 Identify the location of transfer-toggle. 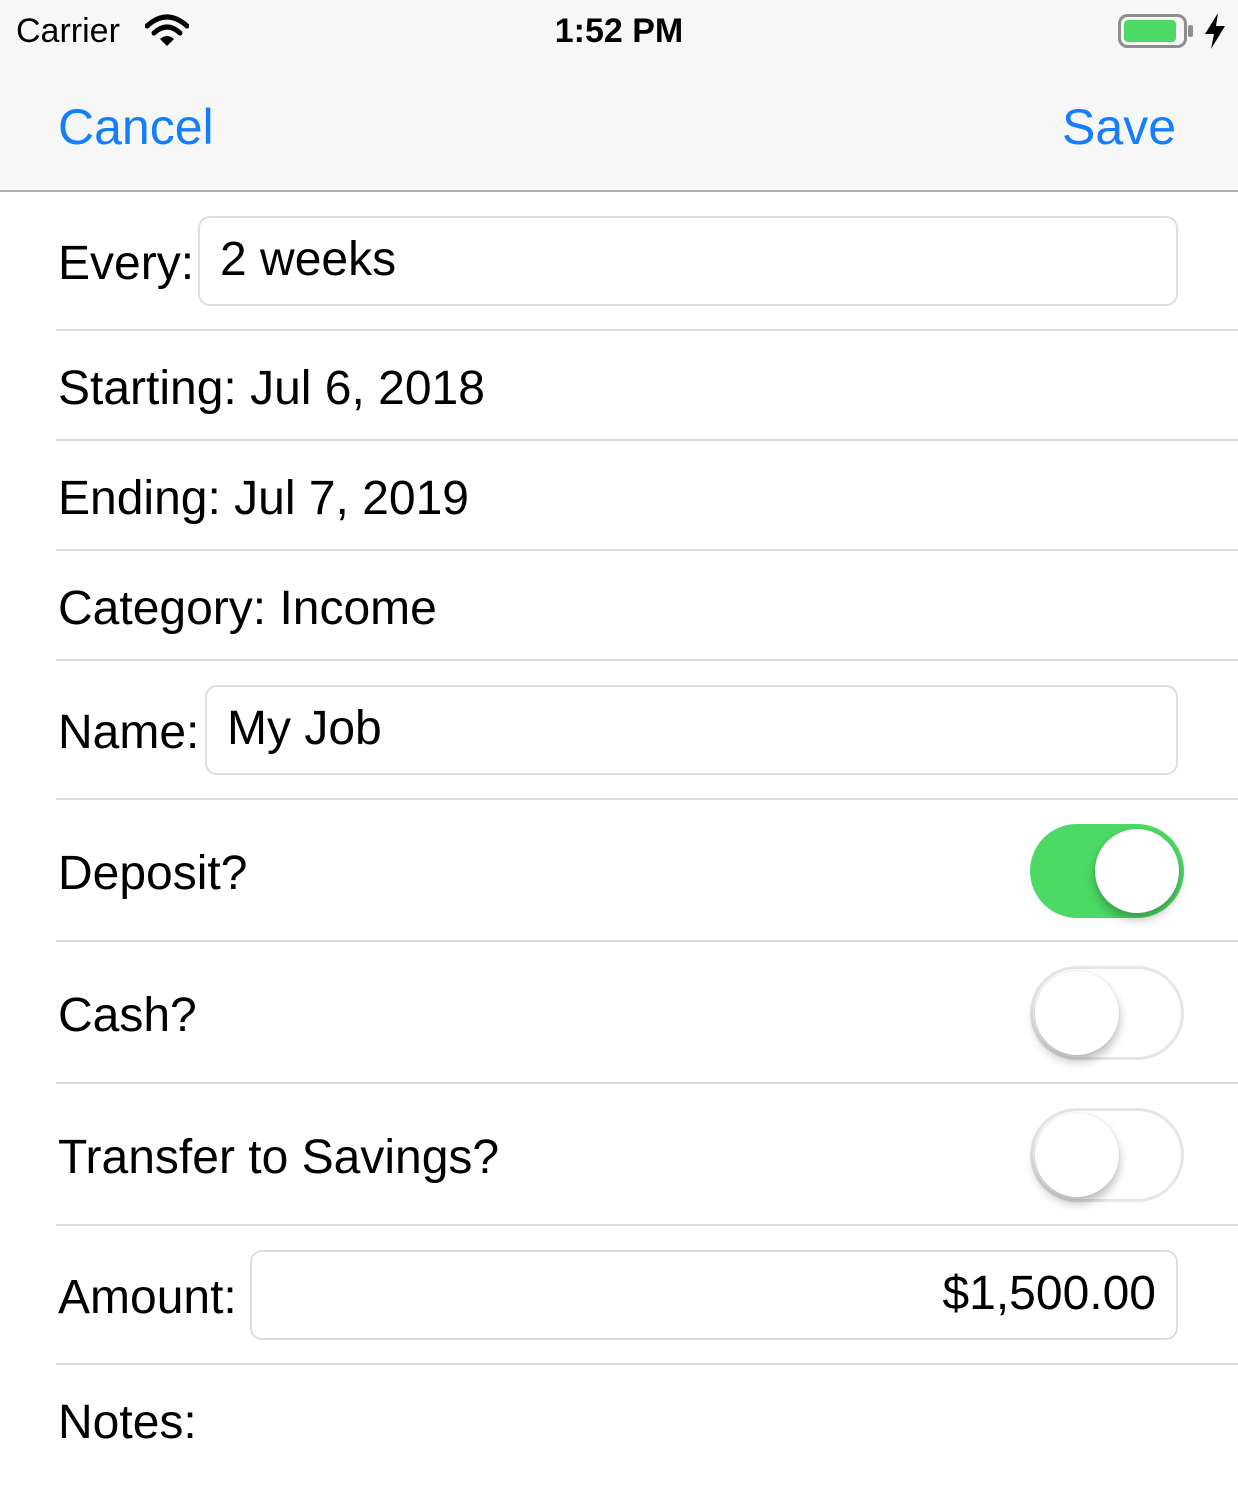
(1107, 1155).